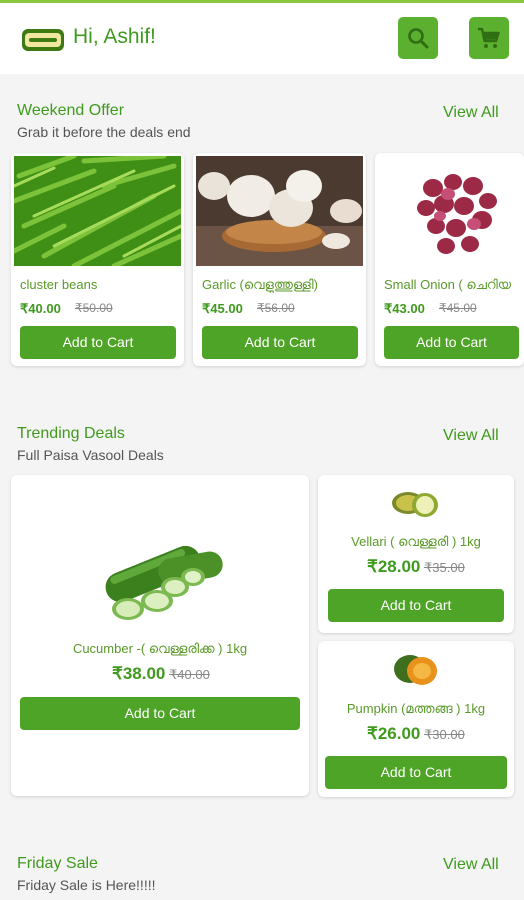 Image resolution: width=524 pixels, height=900 pixels. I want to click on product-old-price: ₹35.00, so click(444, 567).